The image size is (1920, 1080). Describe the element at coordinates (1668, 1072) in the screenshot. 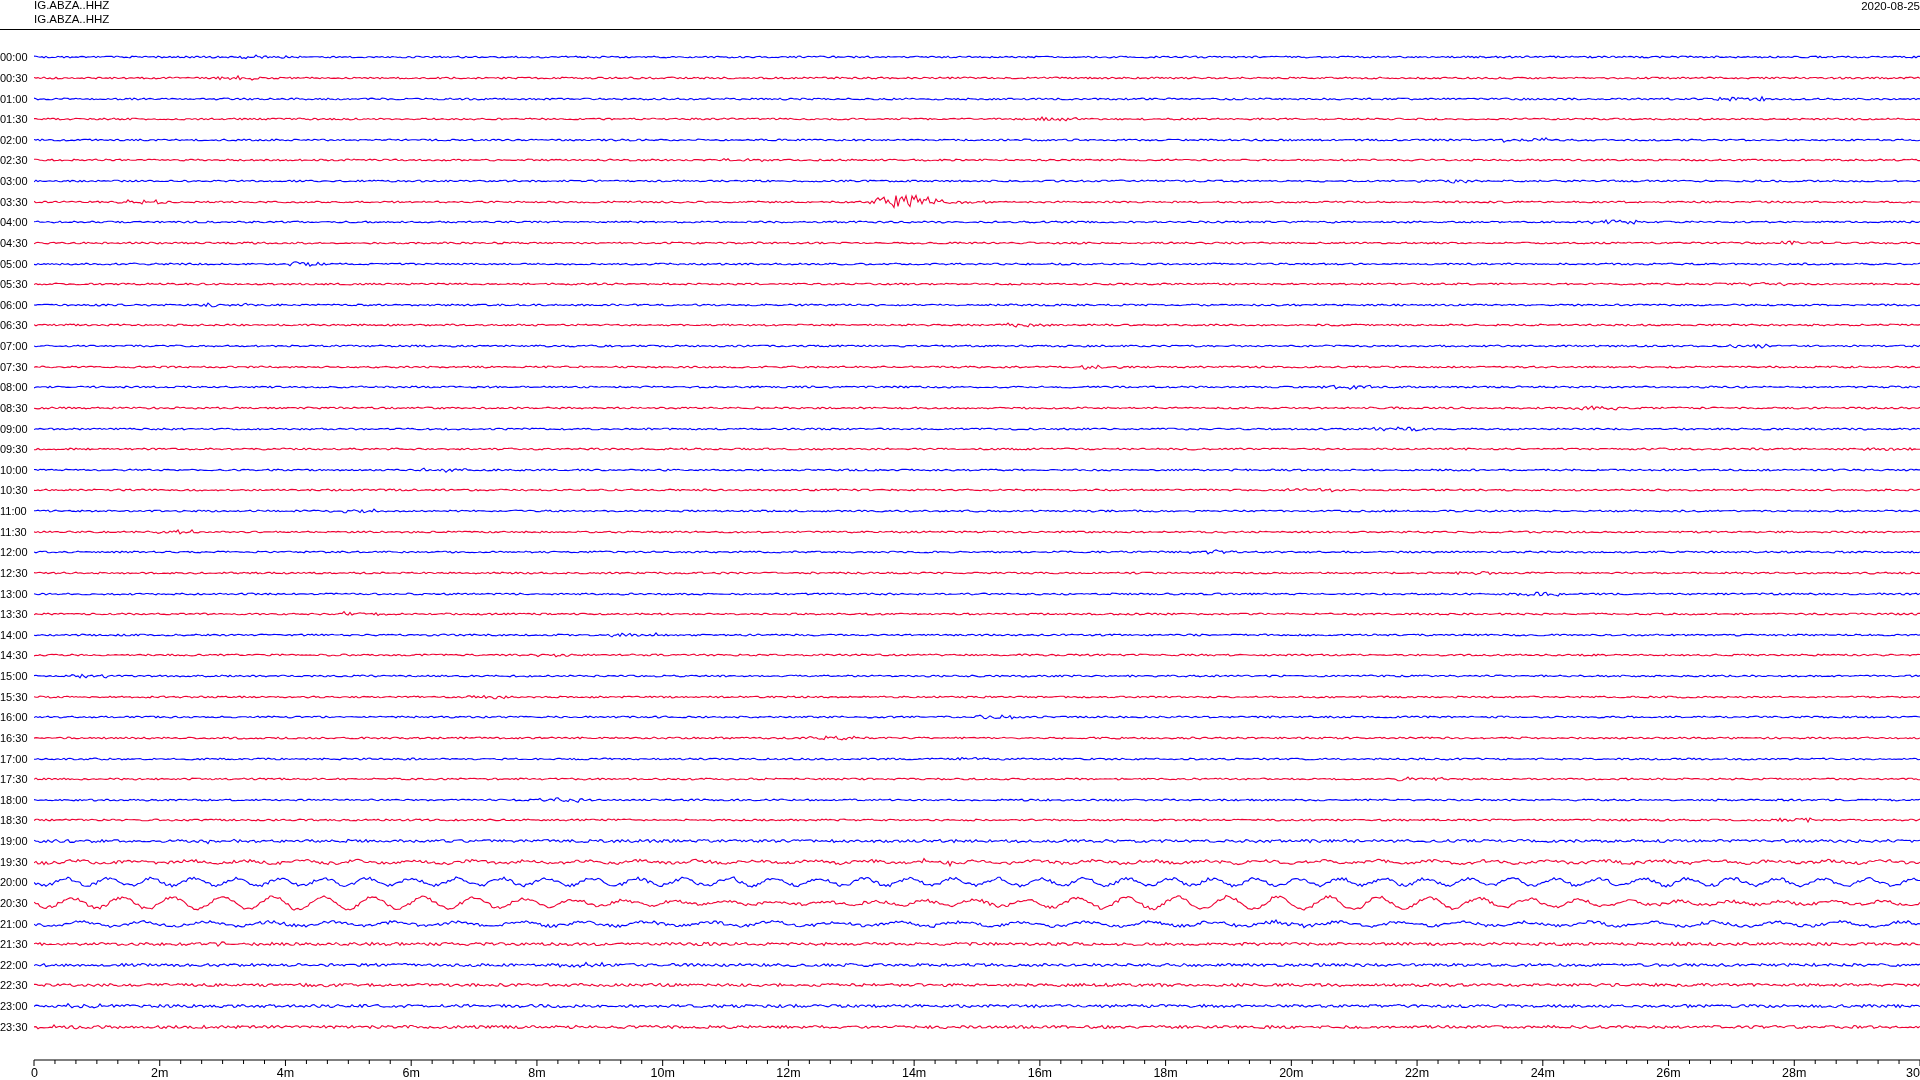

I see `axis-label: 26m` at that location.